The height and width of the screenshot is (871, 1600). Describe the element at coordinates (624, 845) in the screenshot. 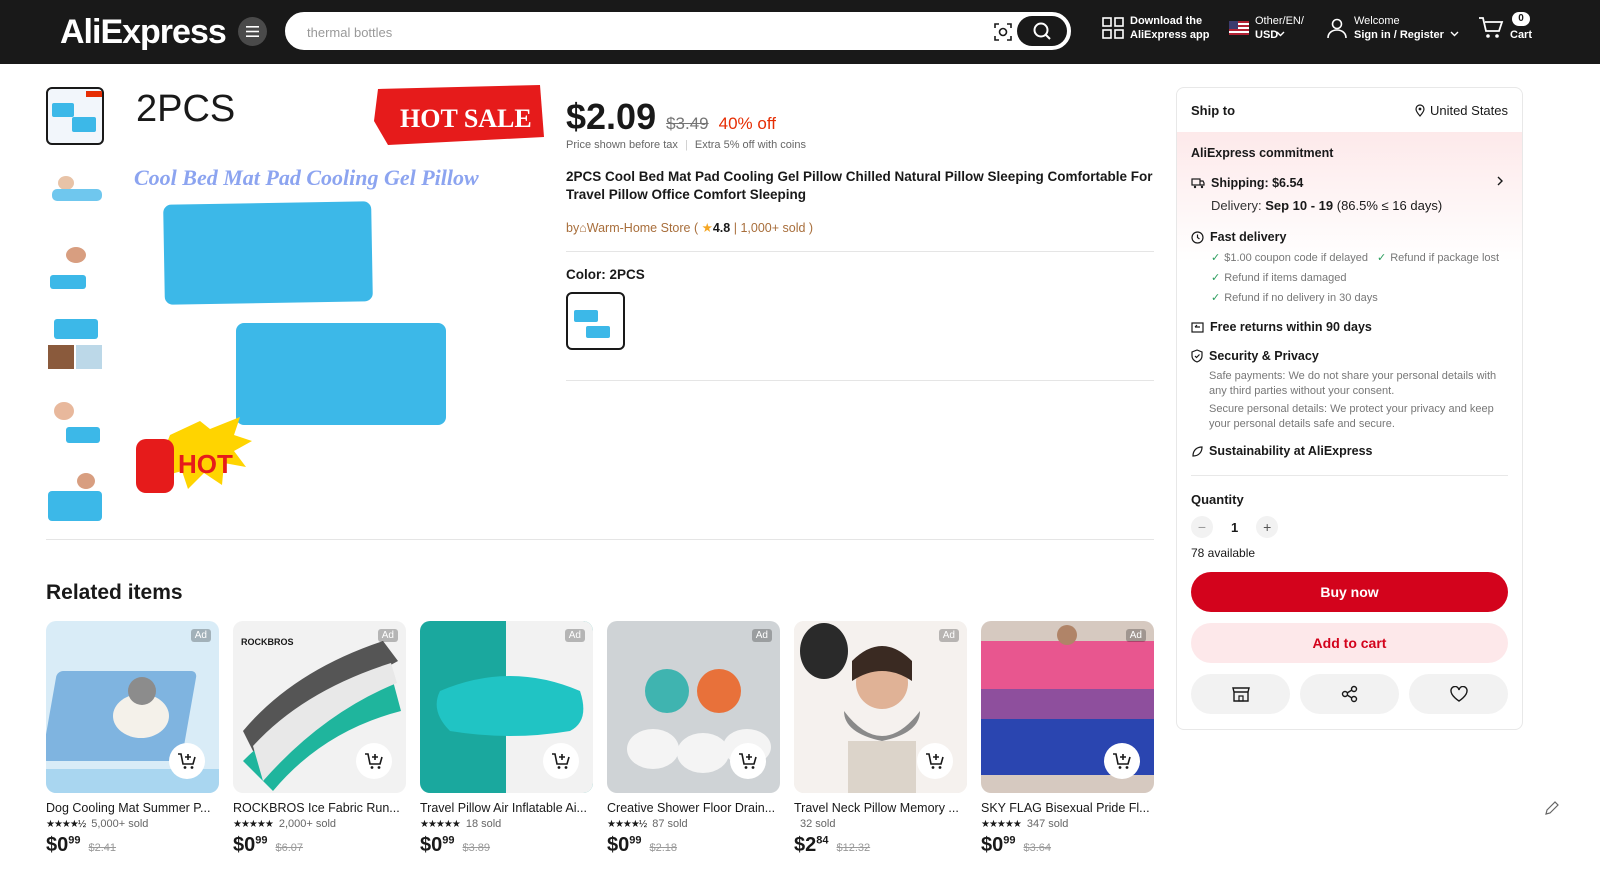

I see `related-item-current-price: $099` at that location.